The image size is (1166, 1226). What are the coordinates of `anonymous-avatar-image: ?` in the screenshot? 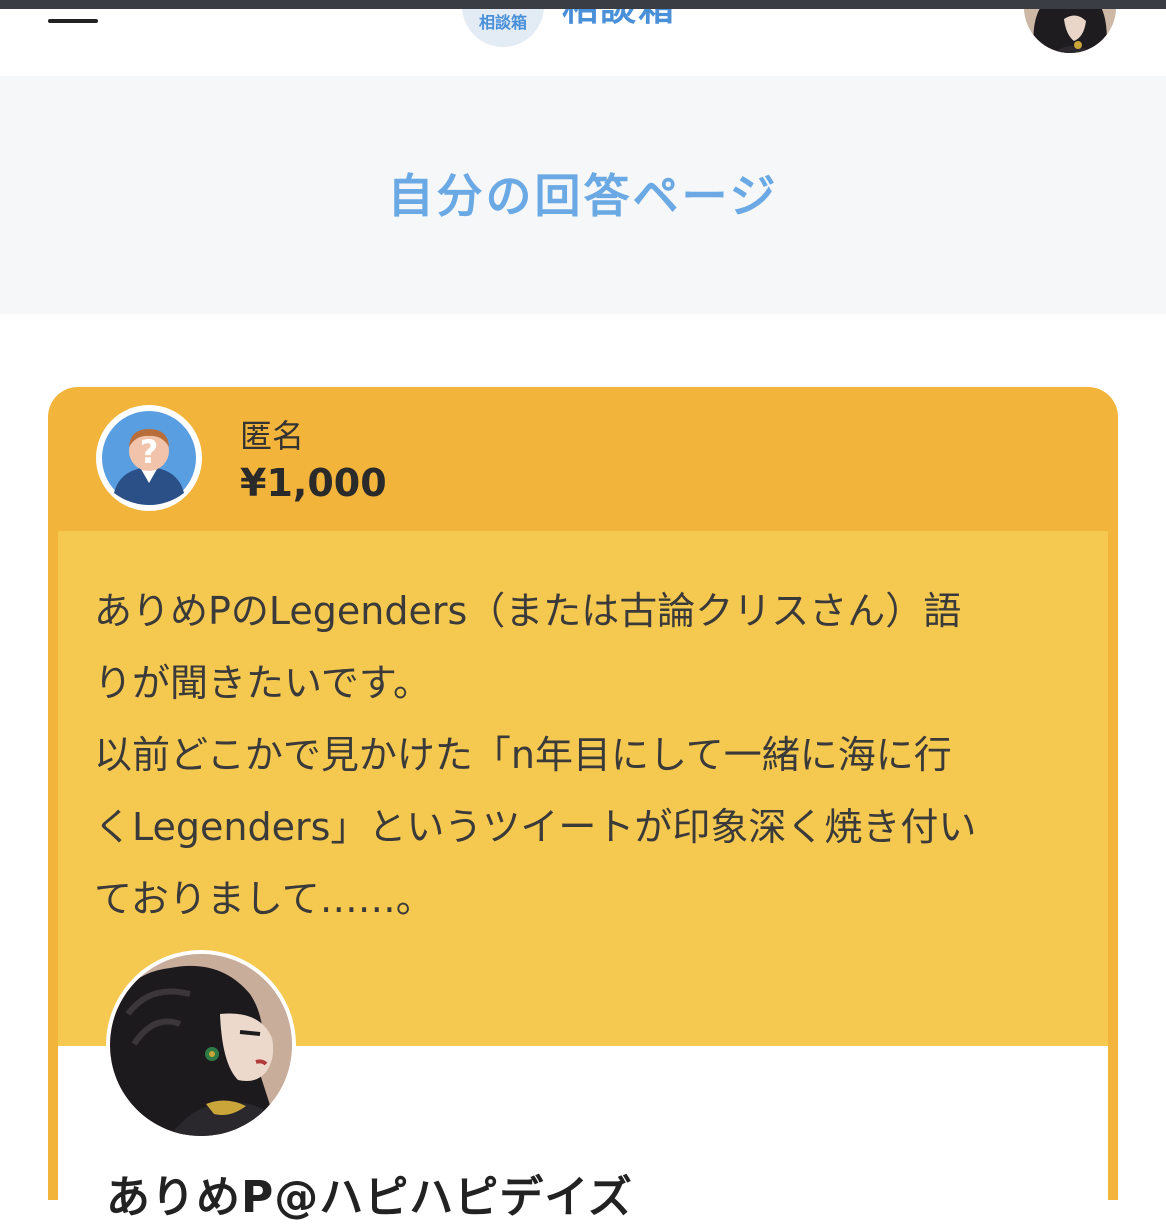 It's located at (149, 458).